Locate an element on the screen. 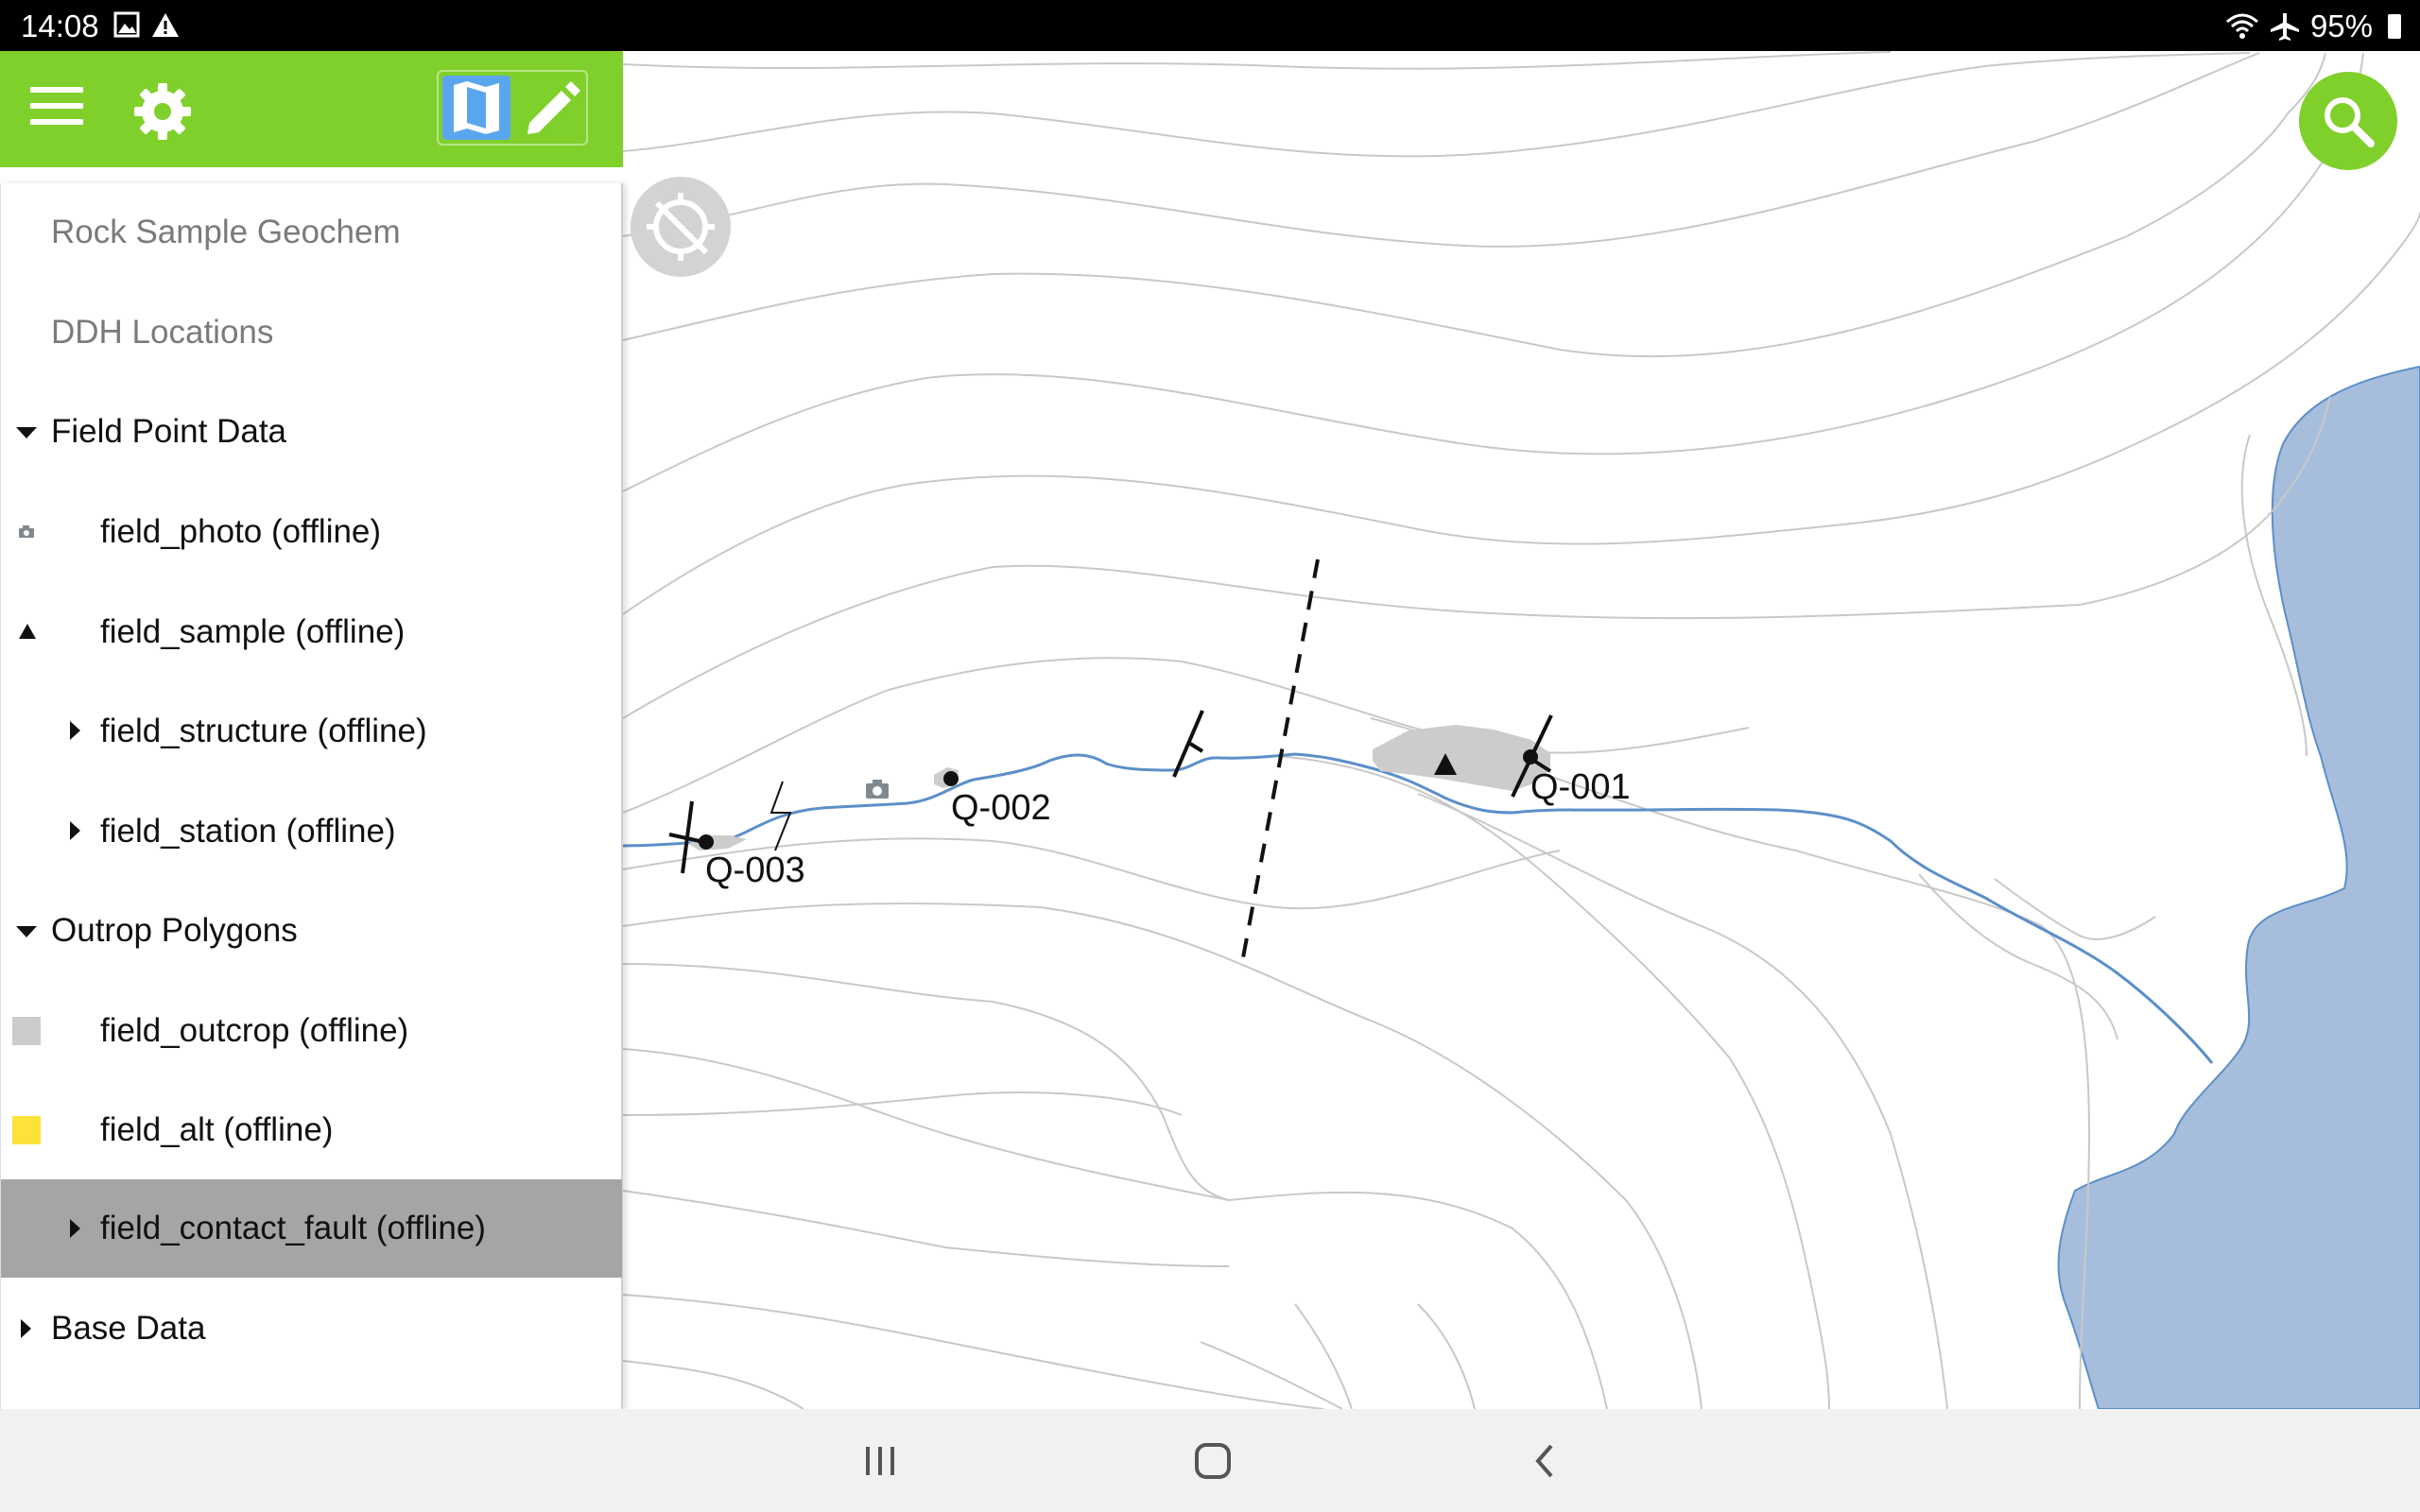 The image size is (2420, 1512). recent-apps-button is located at coordinates (880, 1461).